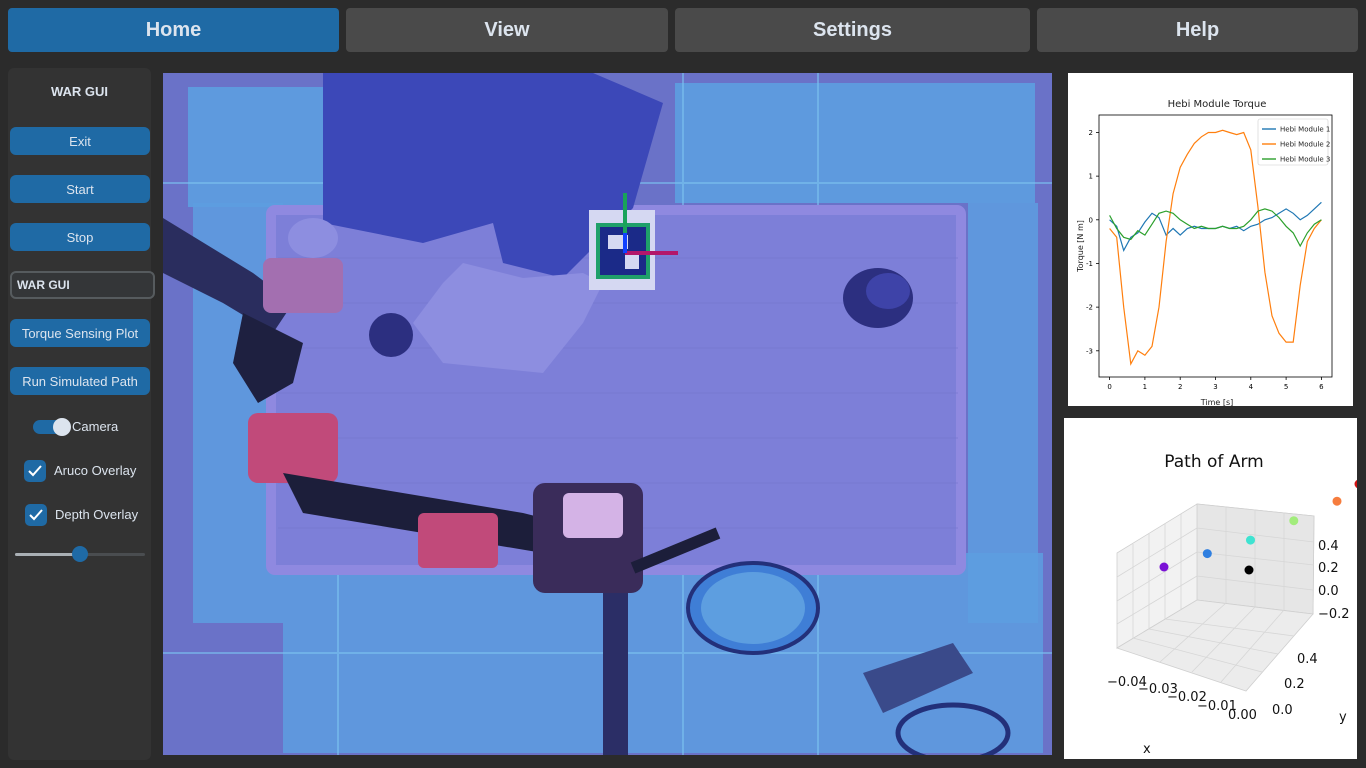 Image resolution: width=1366 pixels, height=768 pixels. What do you see at coordinates (79, 91) in the screenshot?
I see `sidebar-title: WAR GUI` at bounding box center [79, 91].